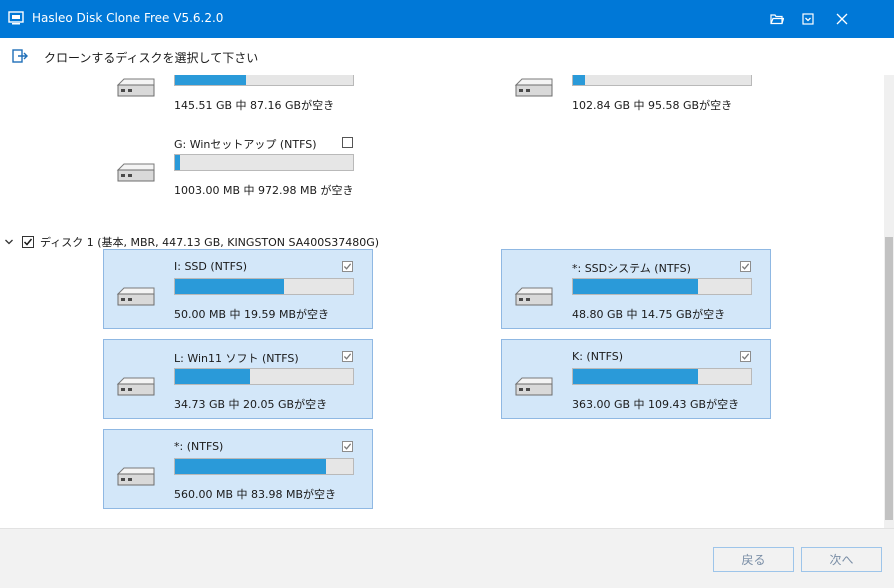  I want to click on next-button: 次へ, so click(841, 559).